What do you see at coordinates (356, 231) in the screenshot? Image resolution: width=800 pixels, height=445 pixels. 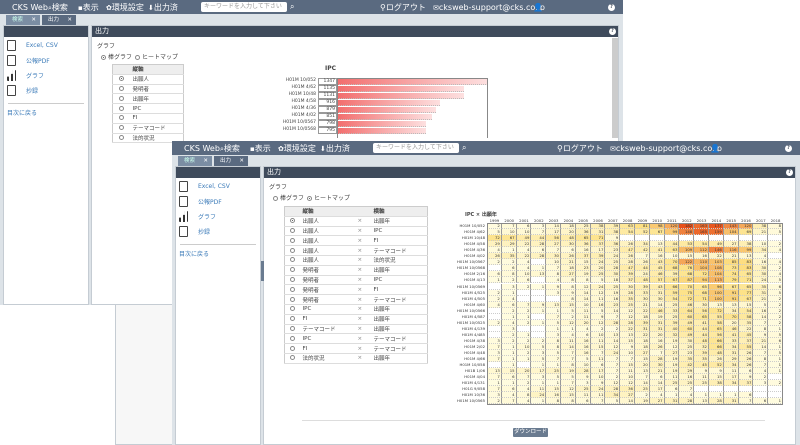 I see `axis-pair-row: 出願人 × IPC` at bounding box center [356, 231].